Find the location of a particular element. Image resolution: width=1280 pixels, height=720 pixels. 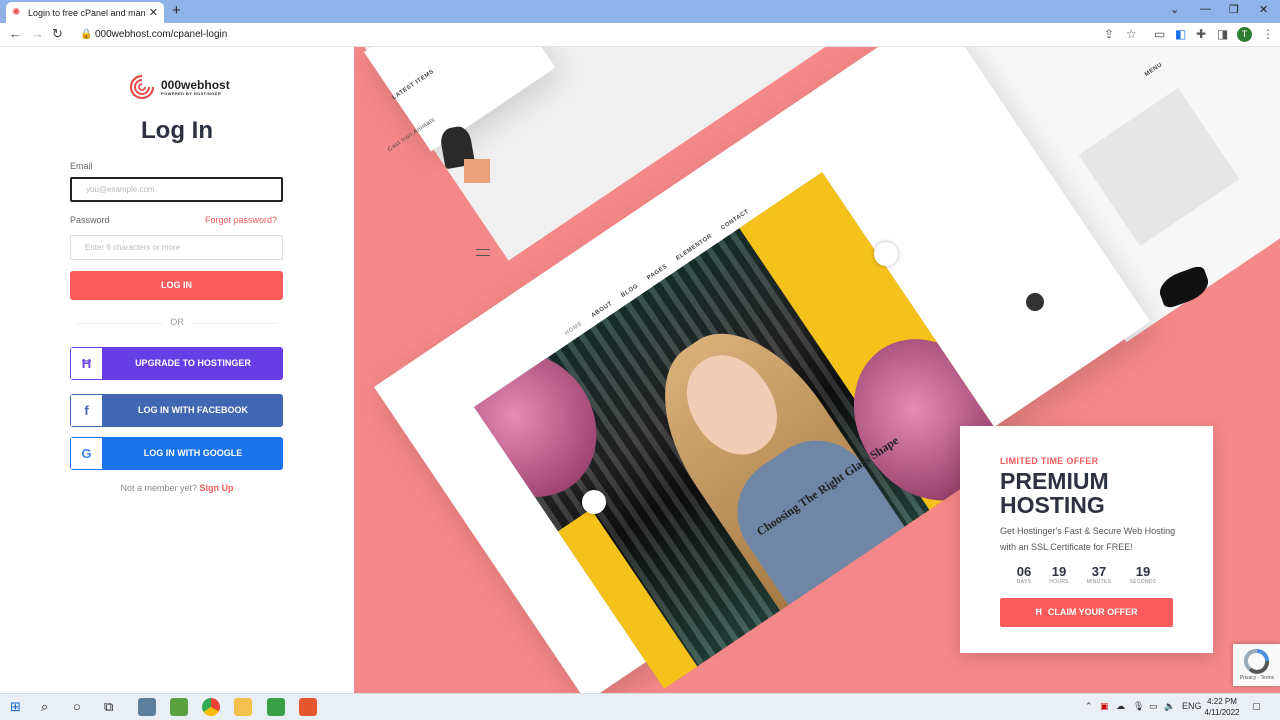

clock: 4:22 PM 4/11/2022 is located at coordinates (1222, 707).